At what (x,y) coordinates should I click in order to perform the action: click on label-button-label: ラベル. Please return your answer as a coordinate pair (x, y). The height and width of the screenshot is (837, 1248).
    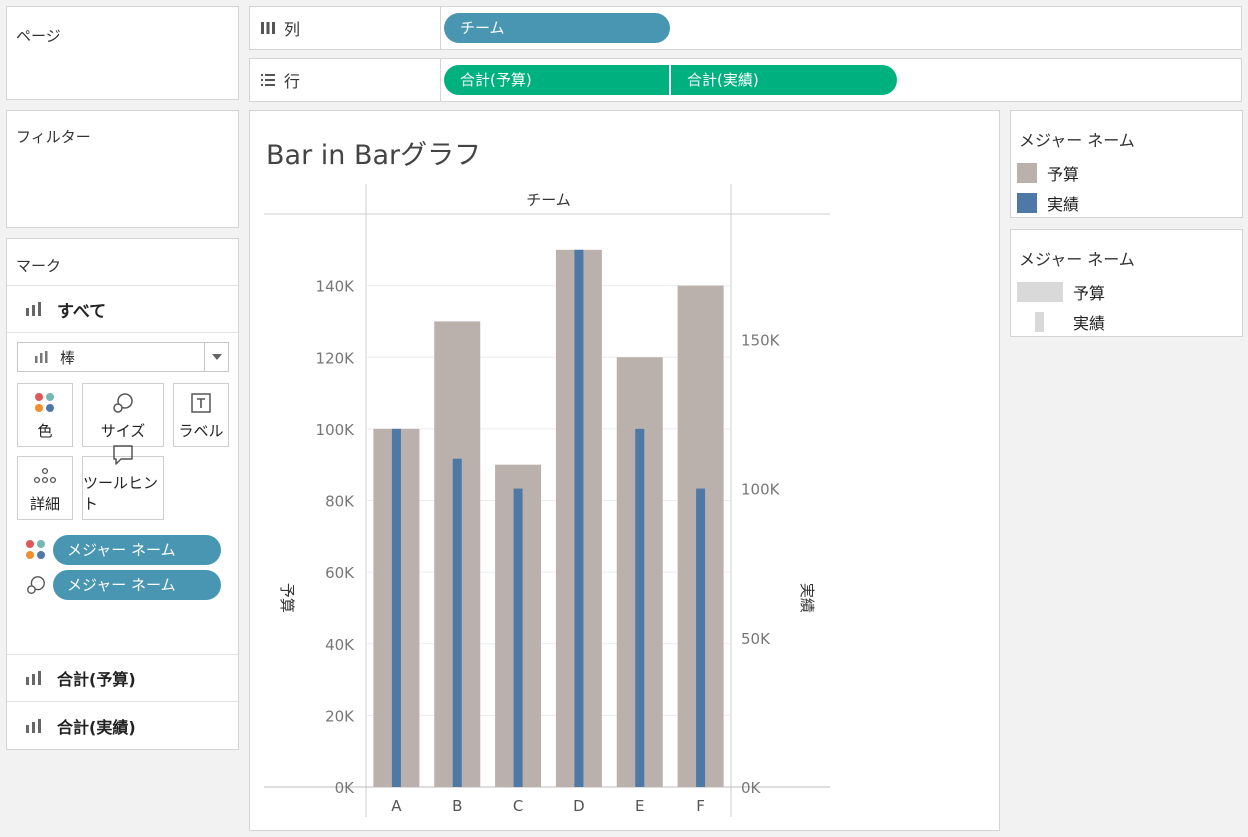
    Looking at the image, I should click on (201, 431).